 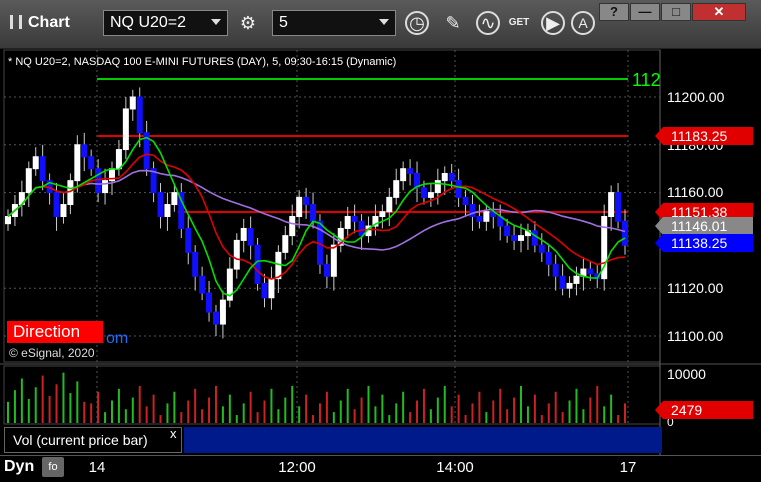 What do you see at coordinates (695, 336) in the screenshot?
I see `y-tick: 11100.00` at bounding box center [695, 336].